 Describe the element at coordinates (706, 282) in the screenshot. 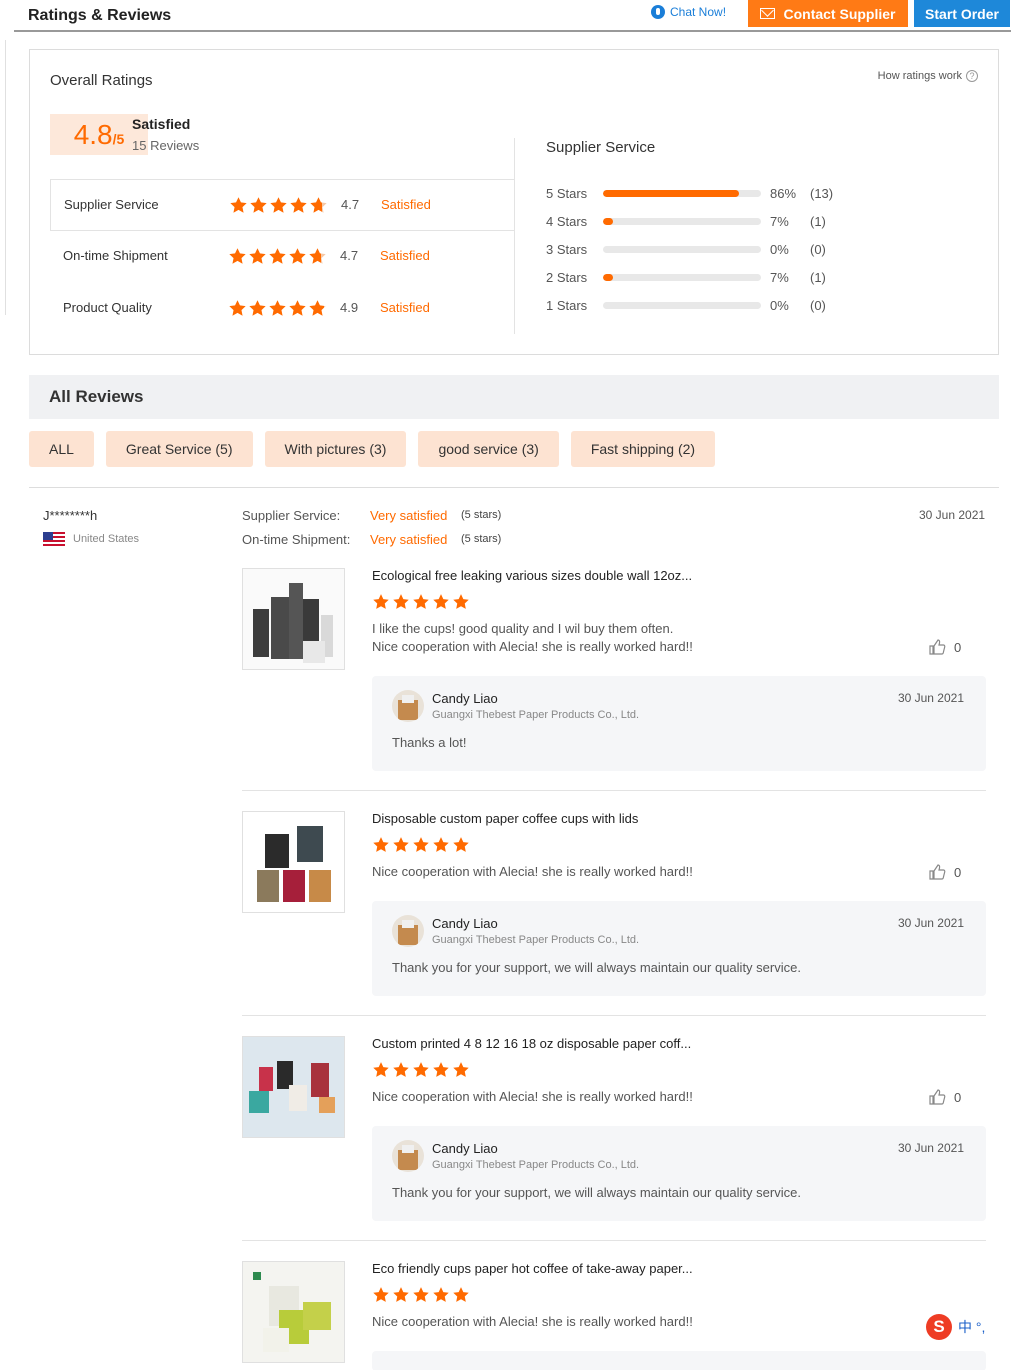

I see `breakdown-row: 2 Stars 7% (1)` at that location.